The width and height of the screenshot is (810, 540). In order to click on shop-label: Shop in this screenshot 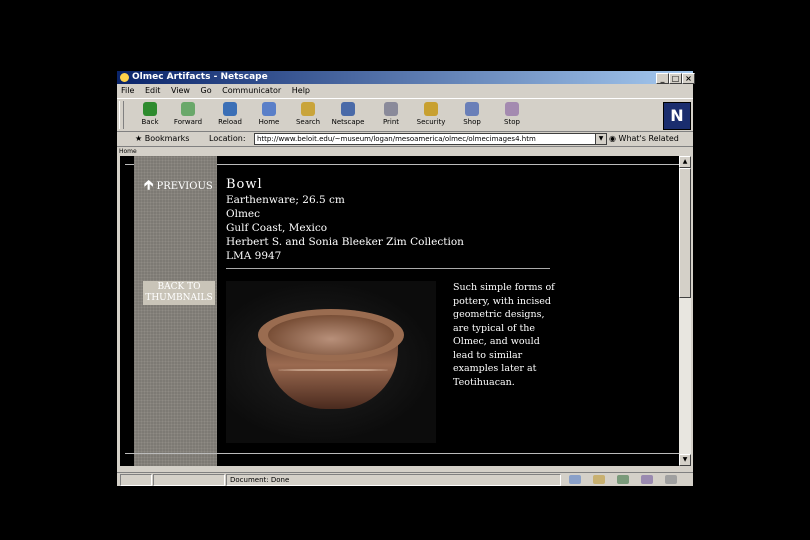, I will do `click(472, 122)`.